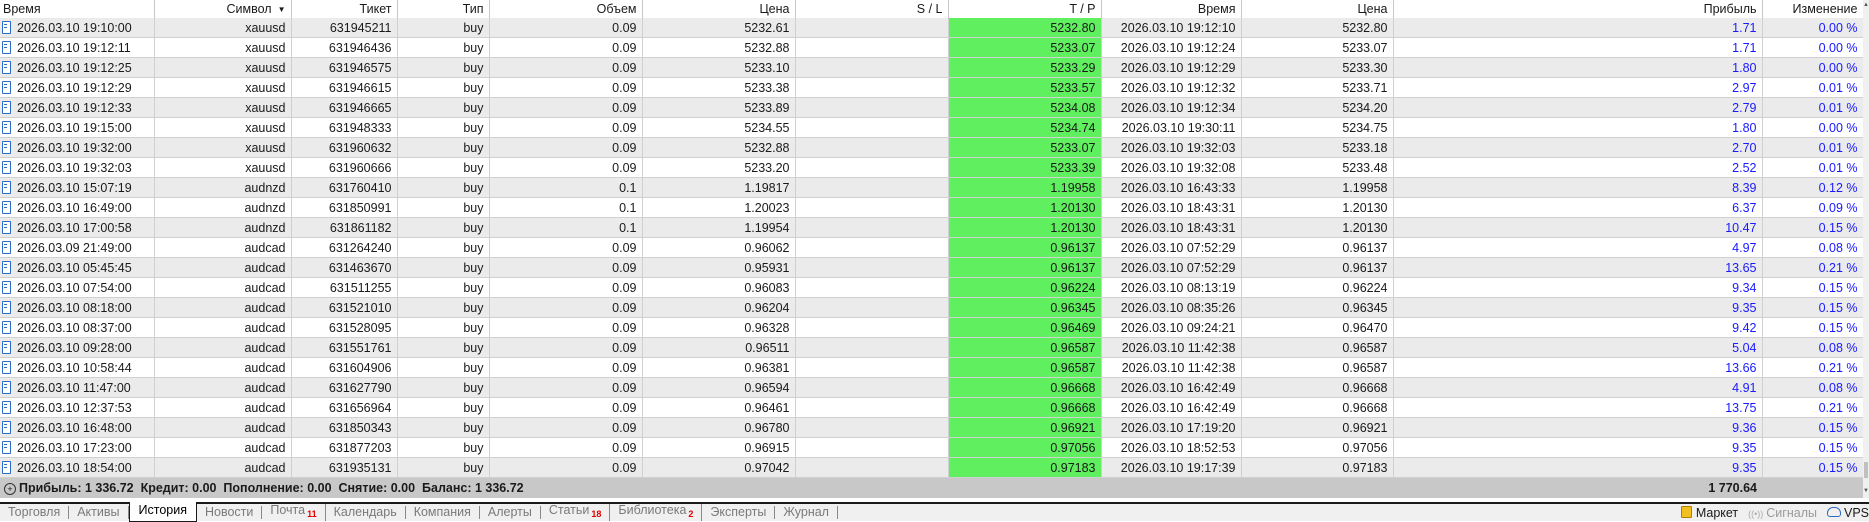  I want to click on scrollbar-thumb, so click(1866, 470).